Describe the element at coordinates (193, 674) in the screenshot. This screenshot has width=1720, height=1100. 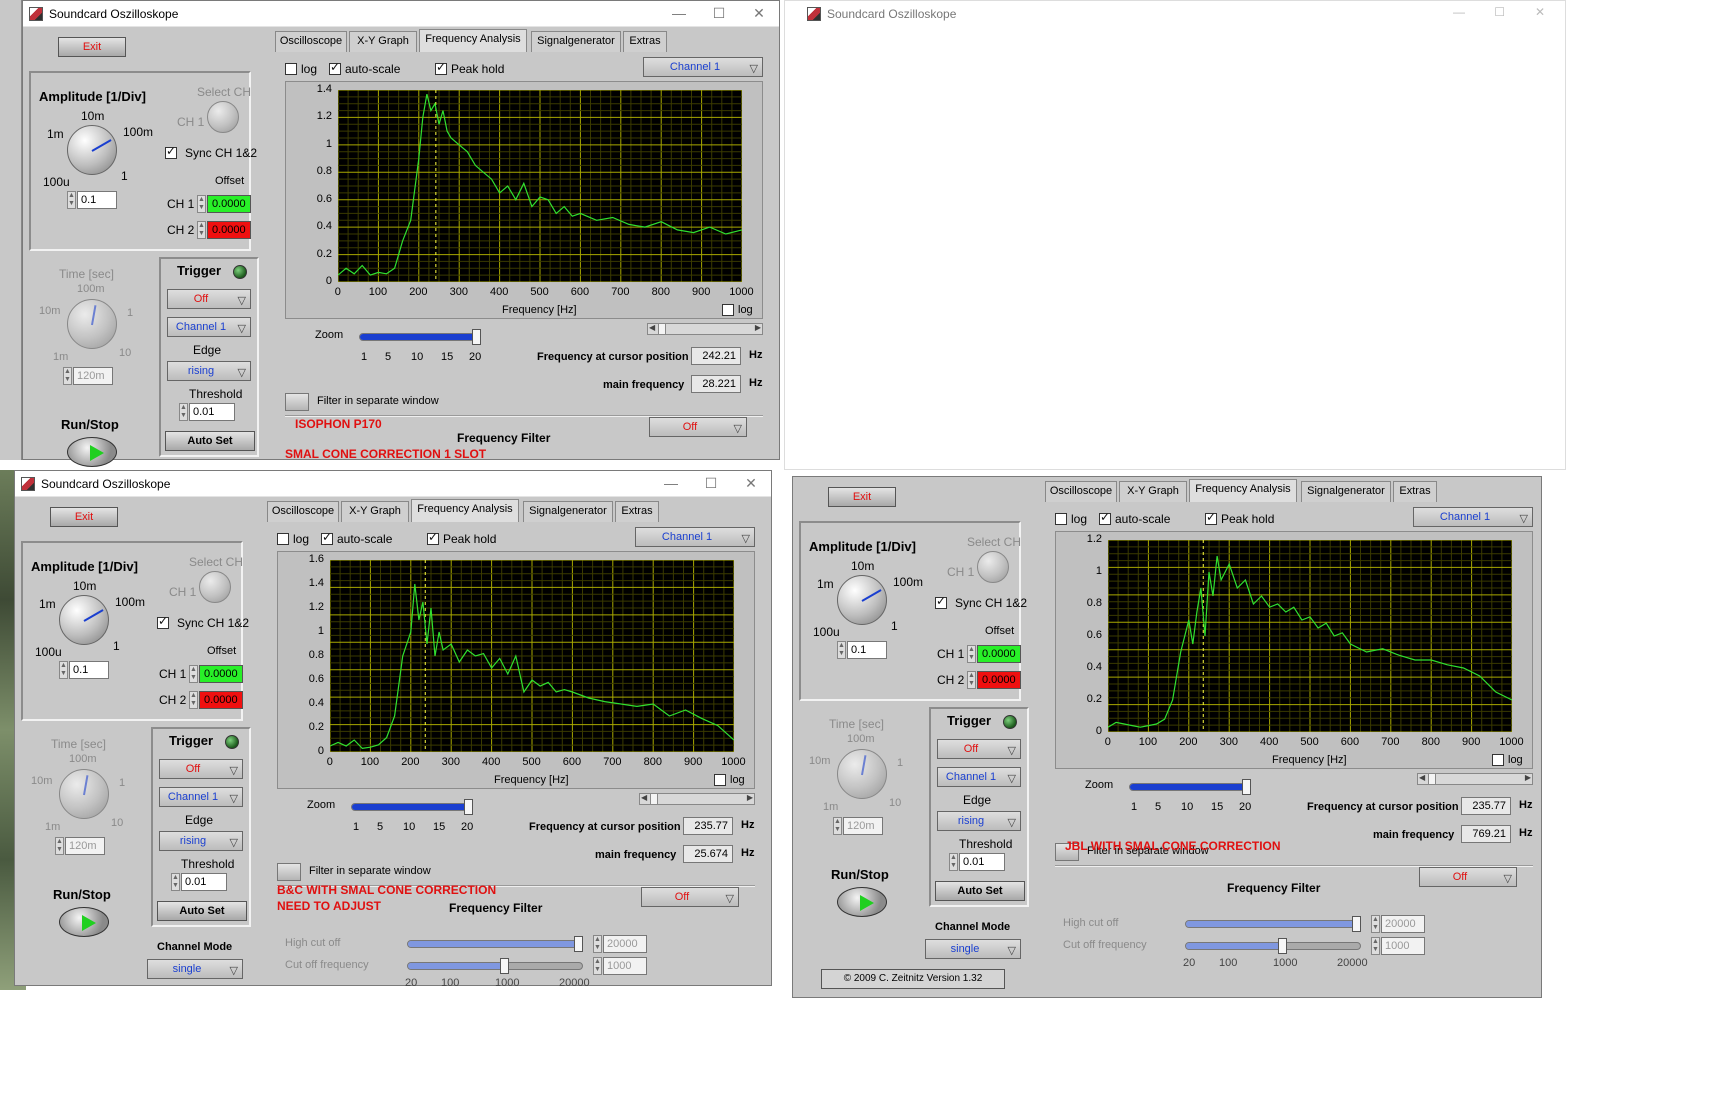
I see `ch1-offset-spinner: ▲ ▼` at that location.